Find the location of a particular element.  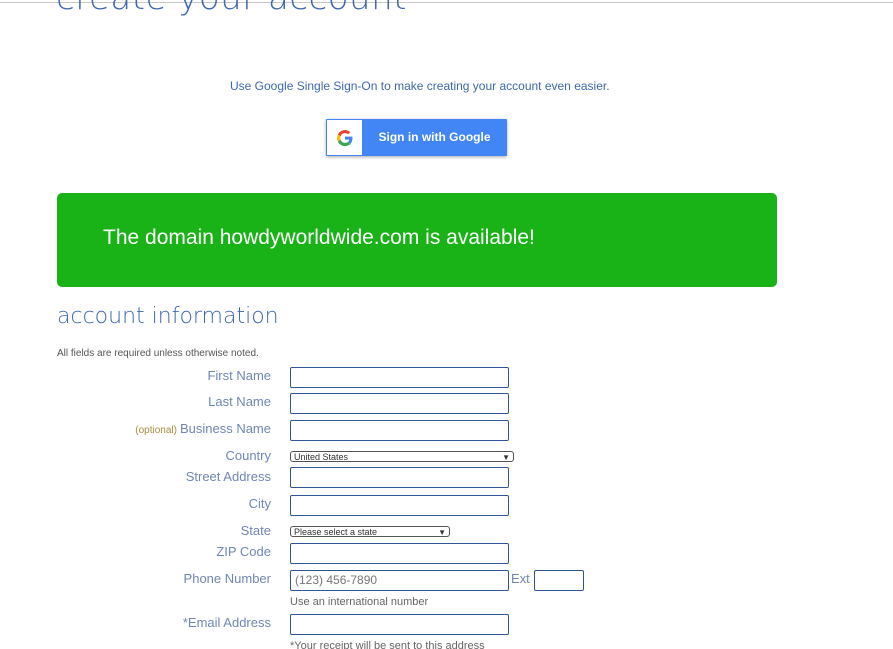

section-title: account information is located at coordinates (168, 316).